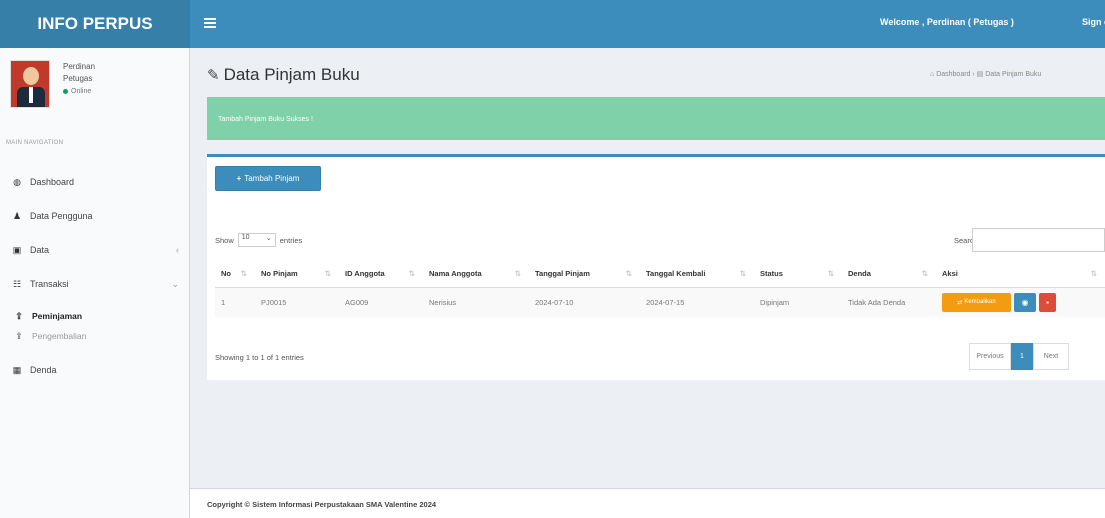 The image size is (1105, 518). Describe the element at coordinates (697, 302) in the screenshot. I see `cell-tanggal-kembali: 2024-07-15` at that location.